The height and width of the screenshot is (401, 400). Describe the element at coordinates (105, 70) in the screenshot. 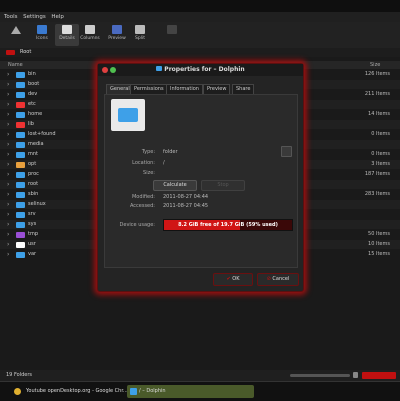

I see `close-icon` at that location.